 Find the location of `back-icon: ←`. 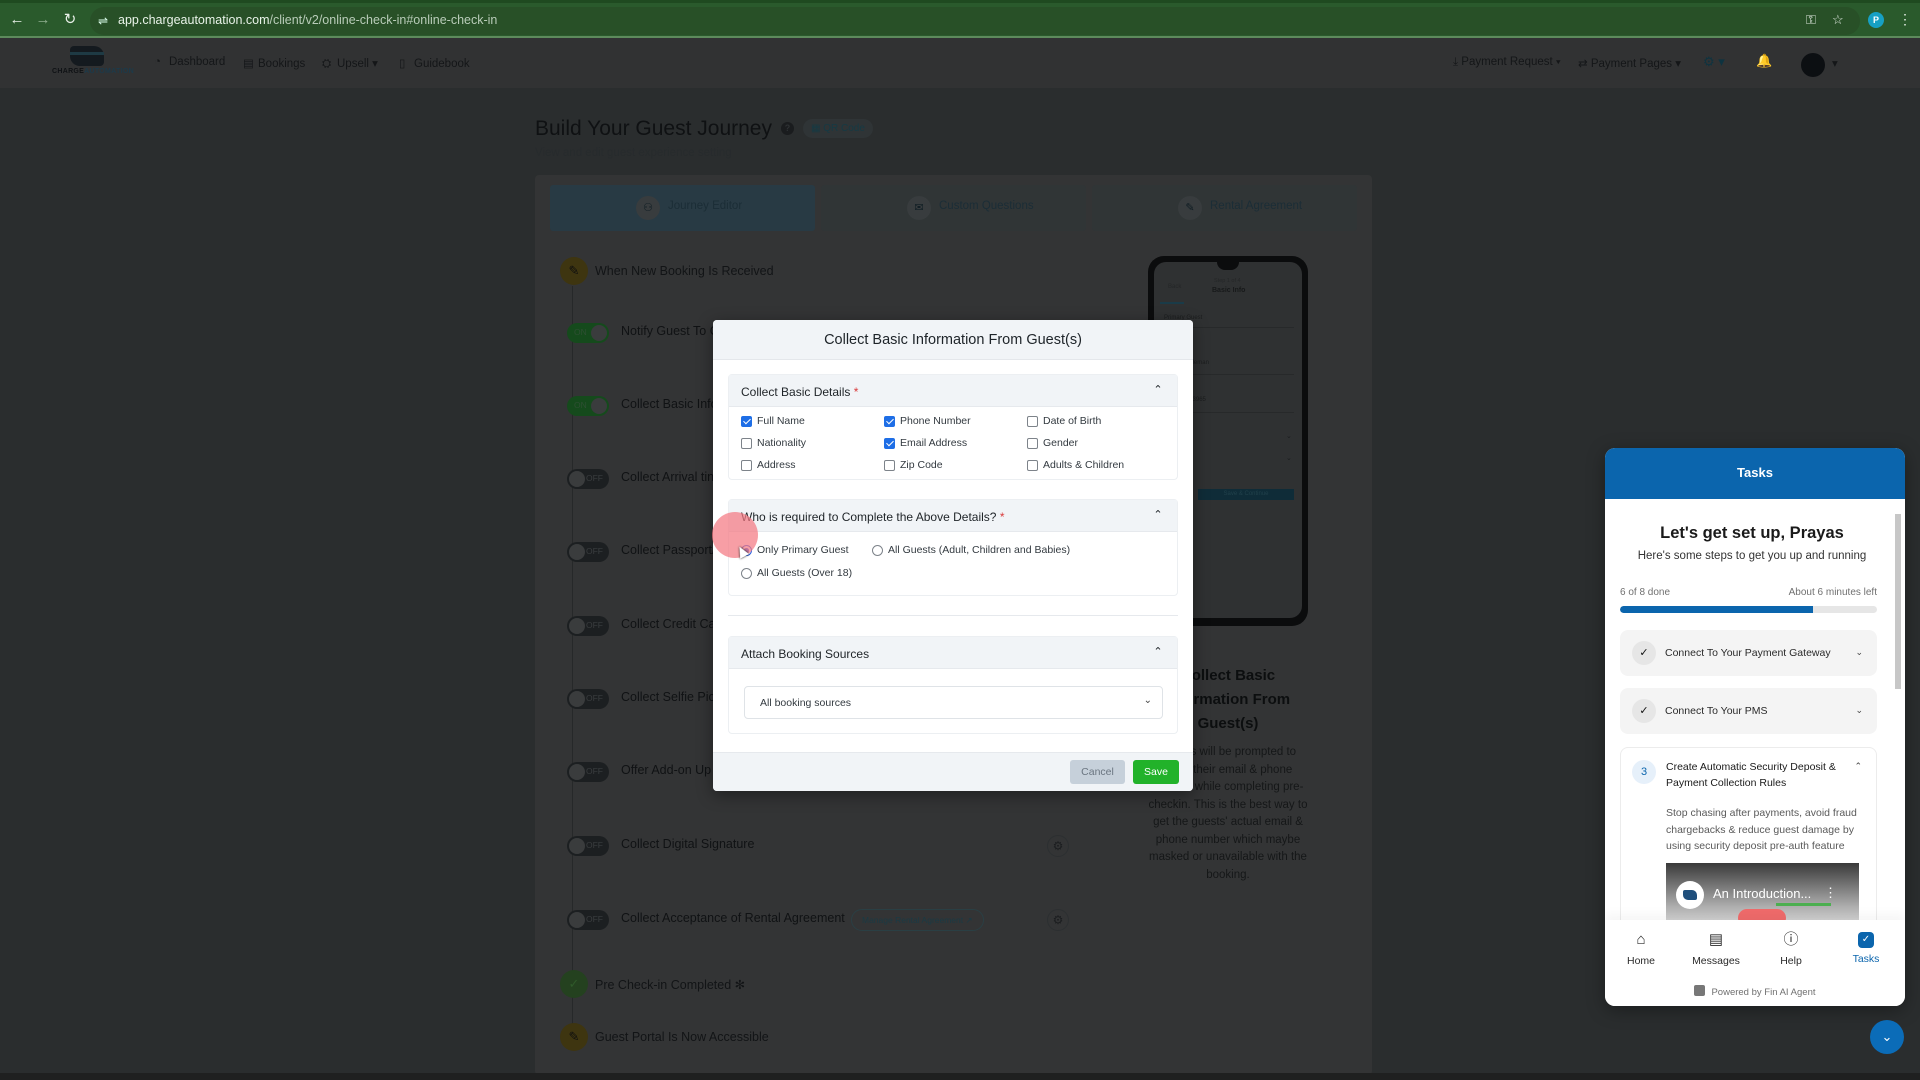

back-icon: ← is located at coordinates (17, 20).